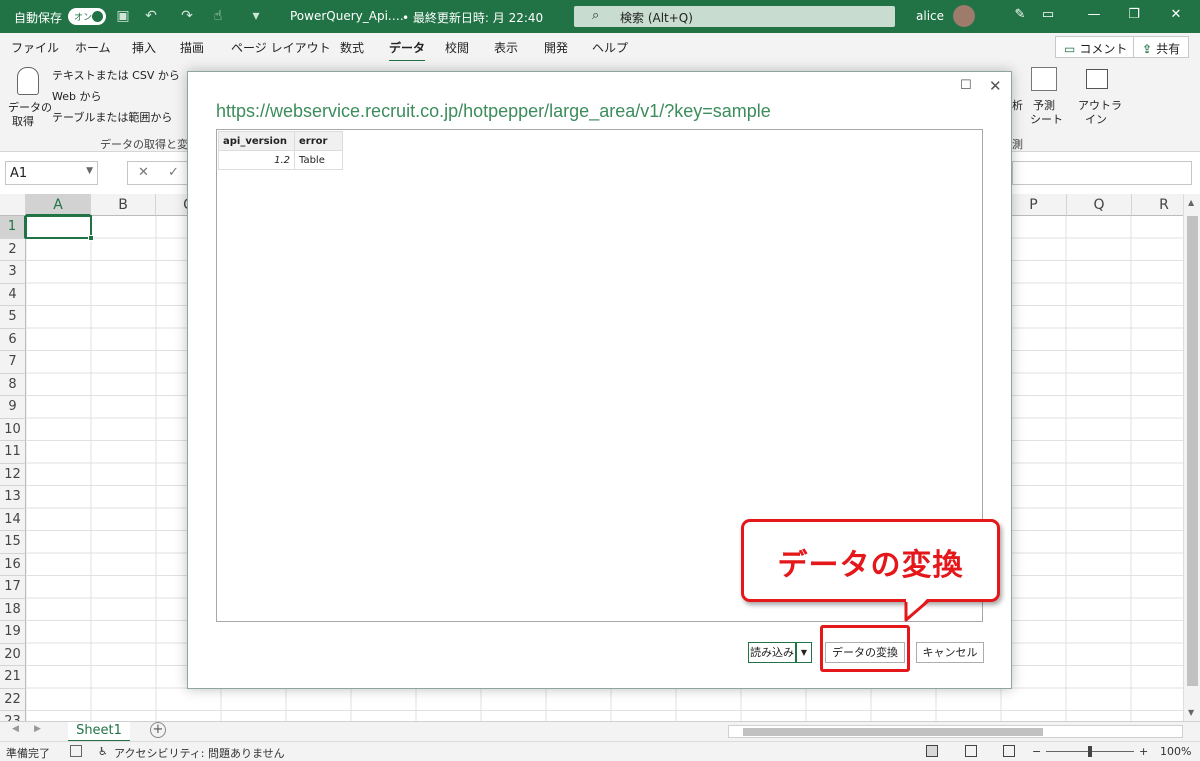  What do you see at coordinates (804, 652) in the screenshot?
I see `load-dropdown-icon: ▼` at bounding box center [804, 652].